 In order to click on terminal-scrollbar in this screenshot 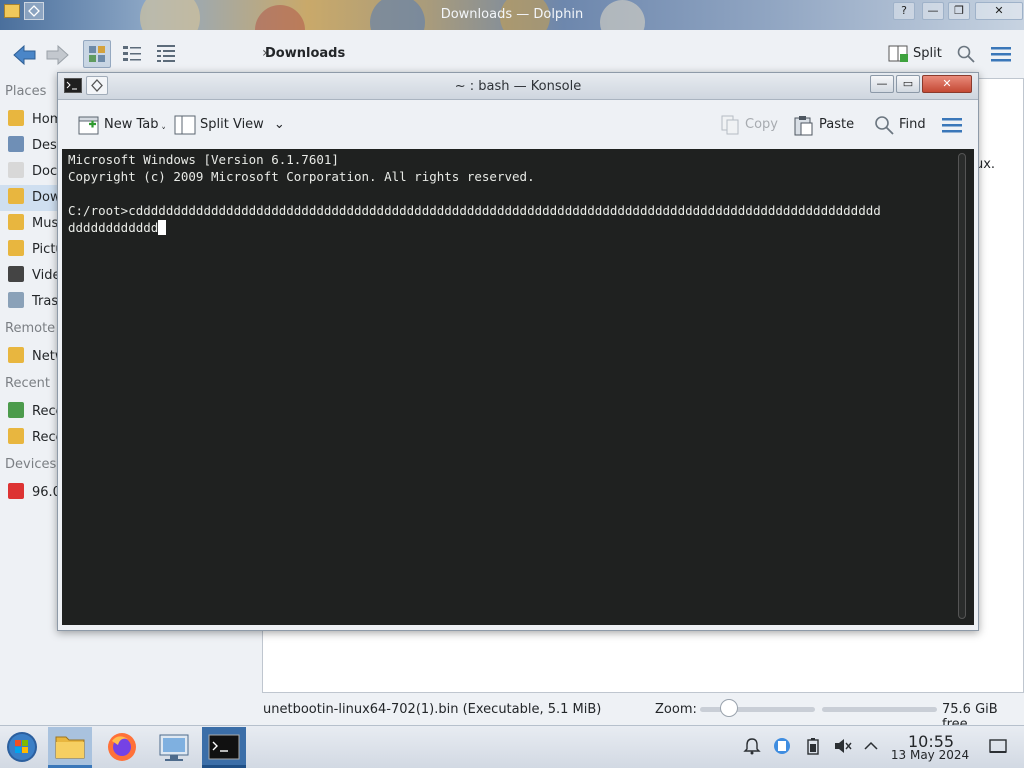, I will do `click(962, 386)`.